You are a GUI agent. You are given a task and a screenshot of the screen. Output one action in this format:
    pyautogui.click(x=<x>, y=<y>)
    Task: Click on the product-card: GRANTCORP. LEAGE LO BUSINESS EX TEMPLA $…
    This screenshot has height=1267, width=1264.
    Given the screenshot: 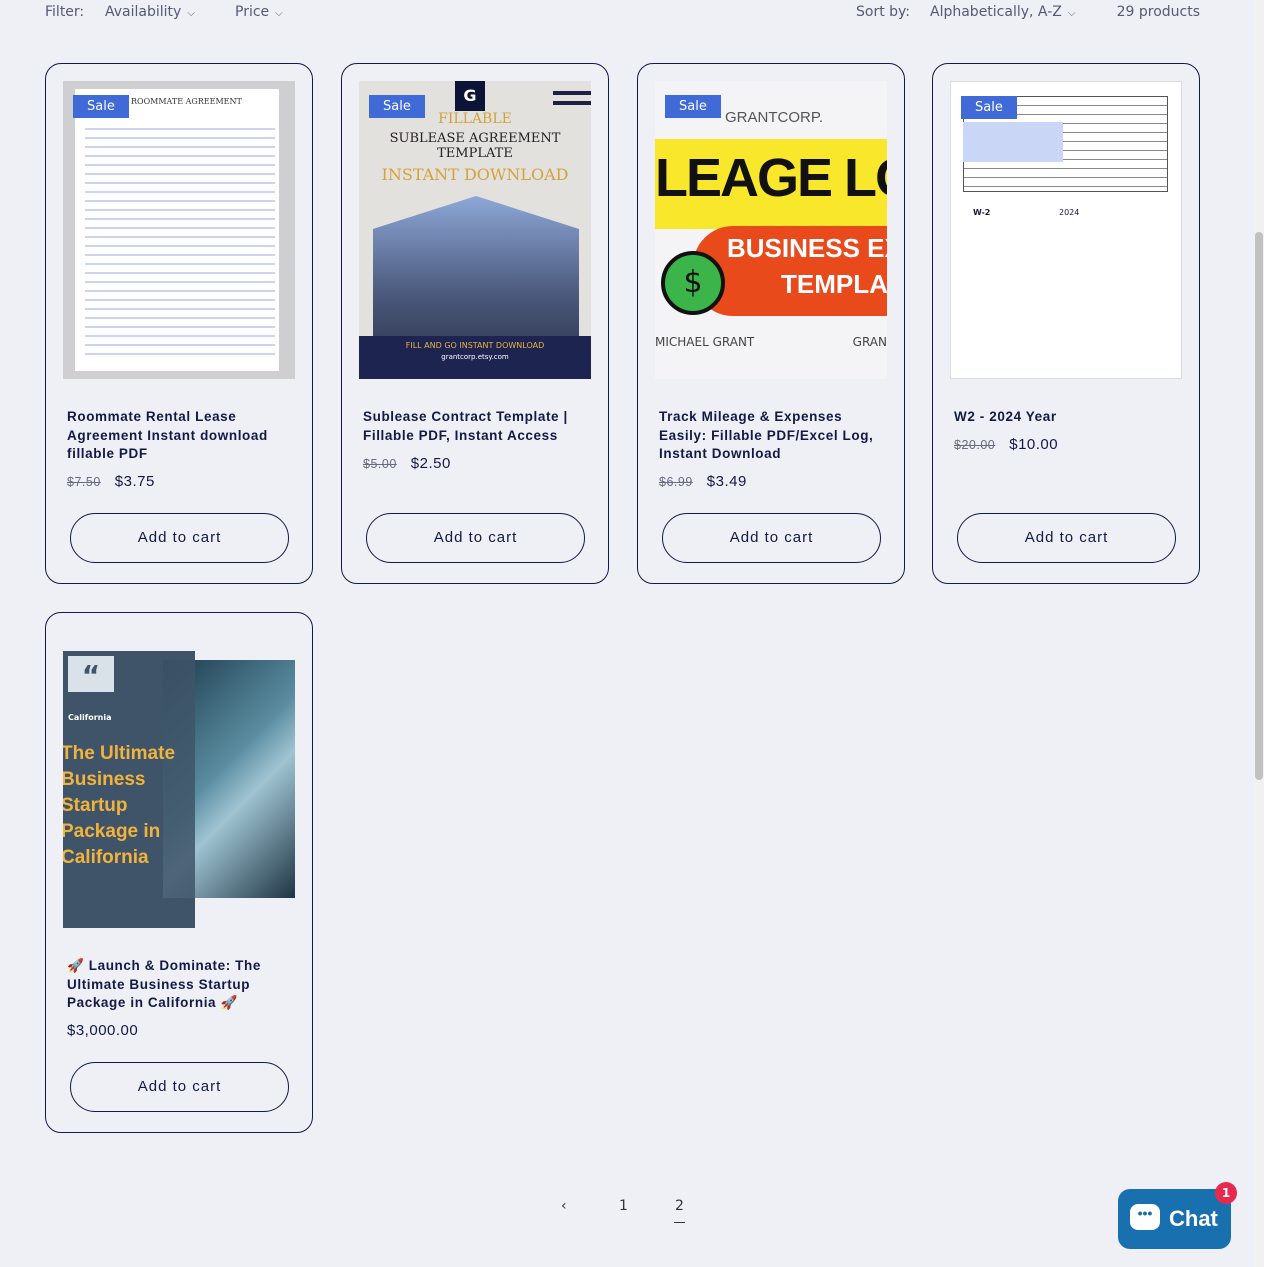 What is the action you would take?
    pyautogui.click(x=771, y=323)
    